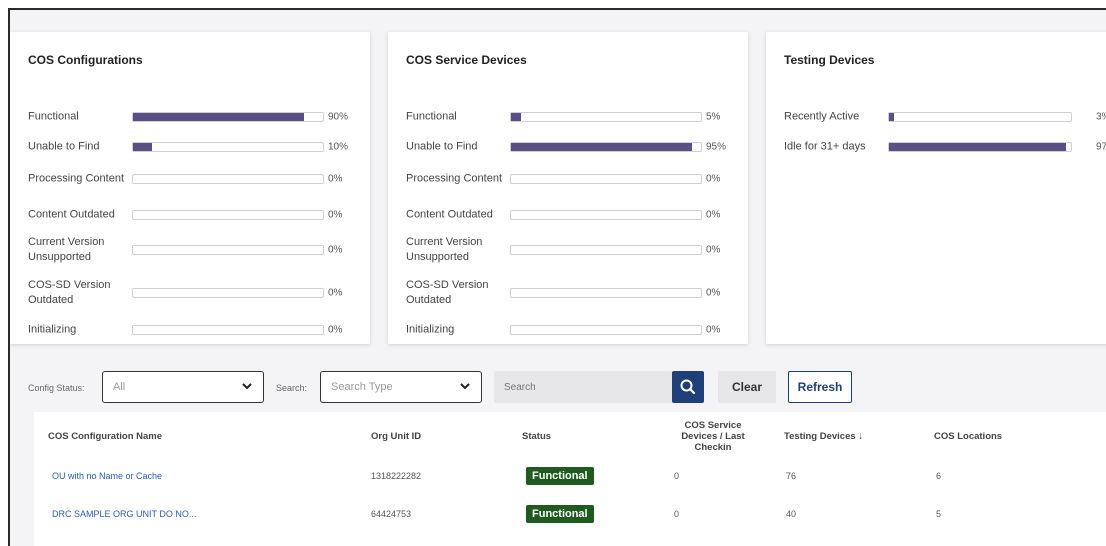 Image resolution: width=1106 pixels, height=546 pixels. I want to click on col-header-service-devices: COS Service Devices / Last Checkin, so click(713, 436).